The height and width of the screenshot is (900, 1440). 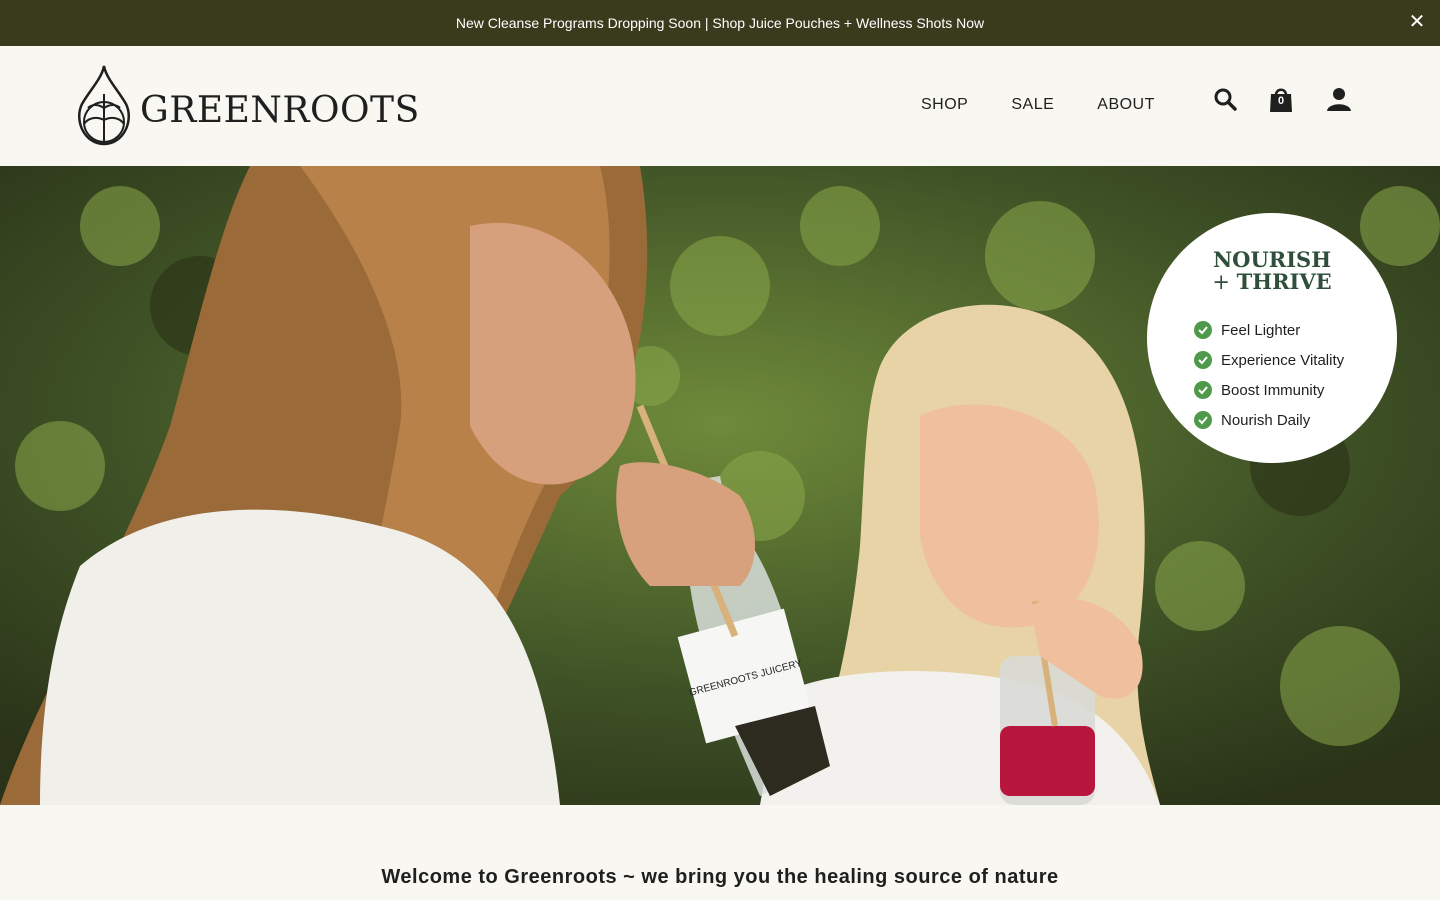 I want to click on leaf-logo-icon, so click(x=104, y=105).